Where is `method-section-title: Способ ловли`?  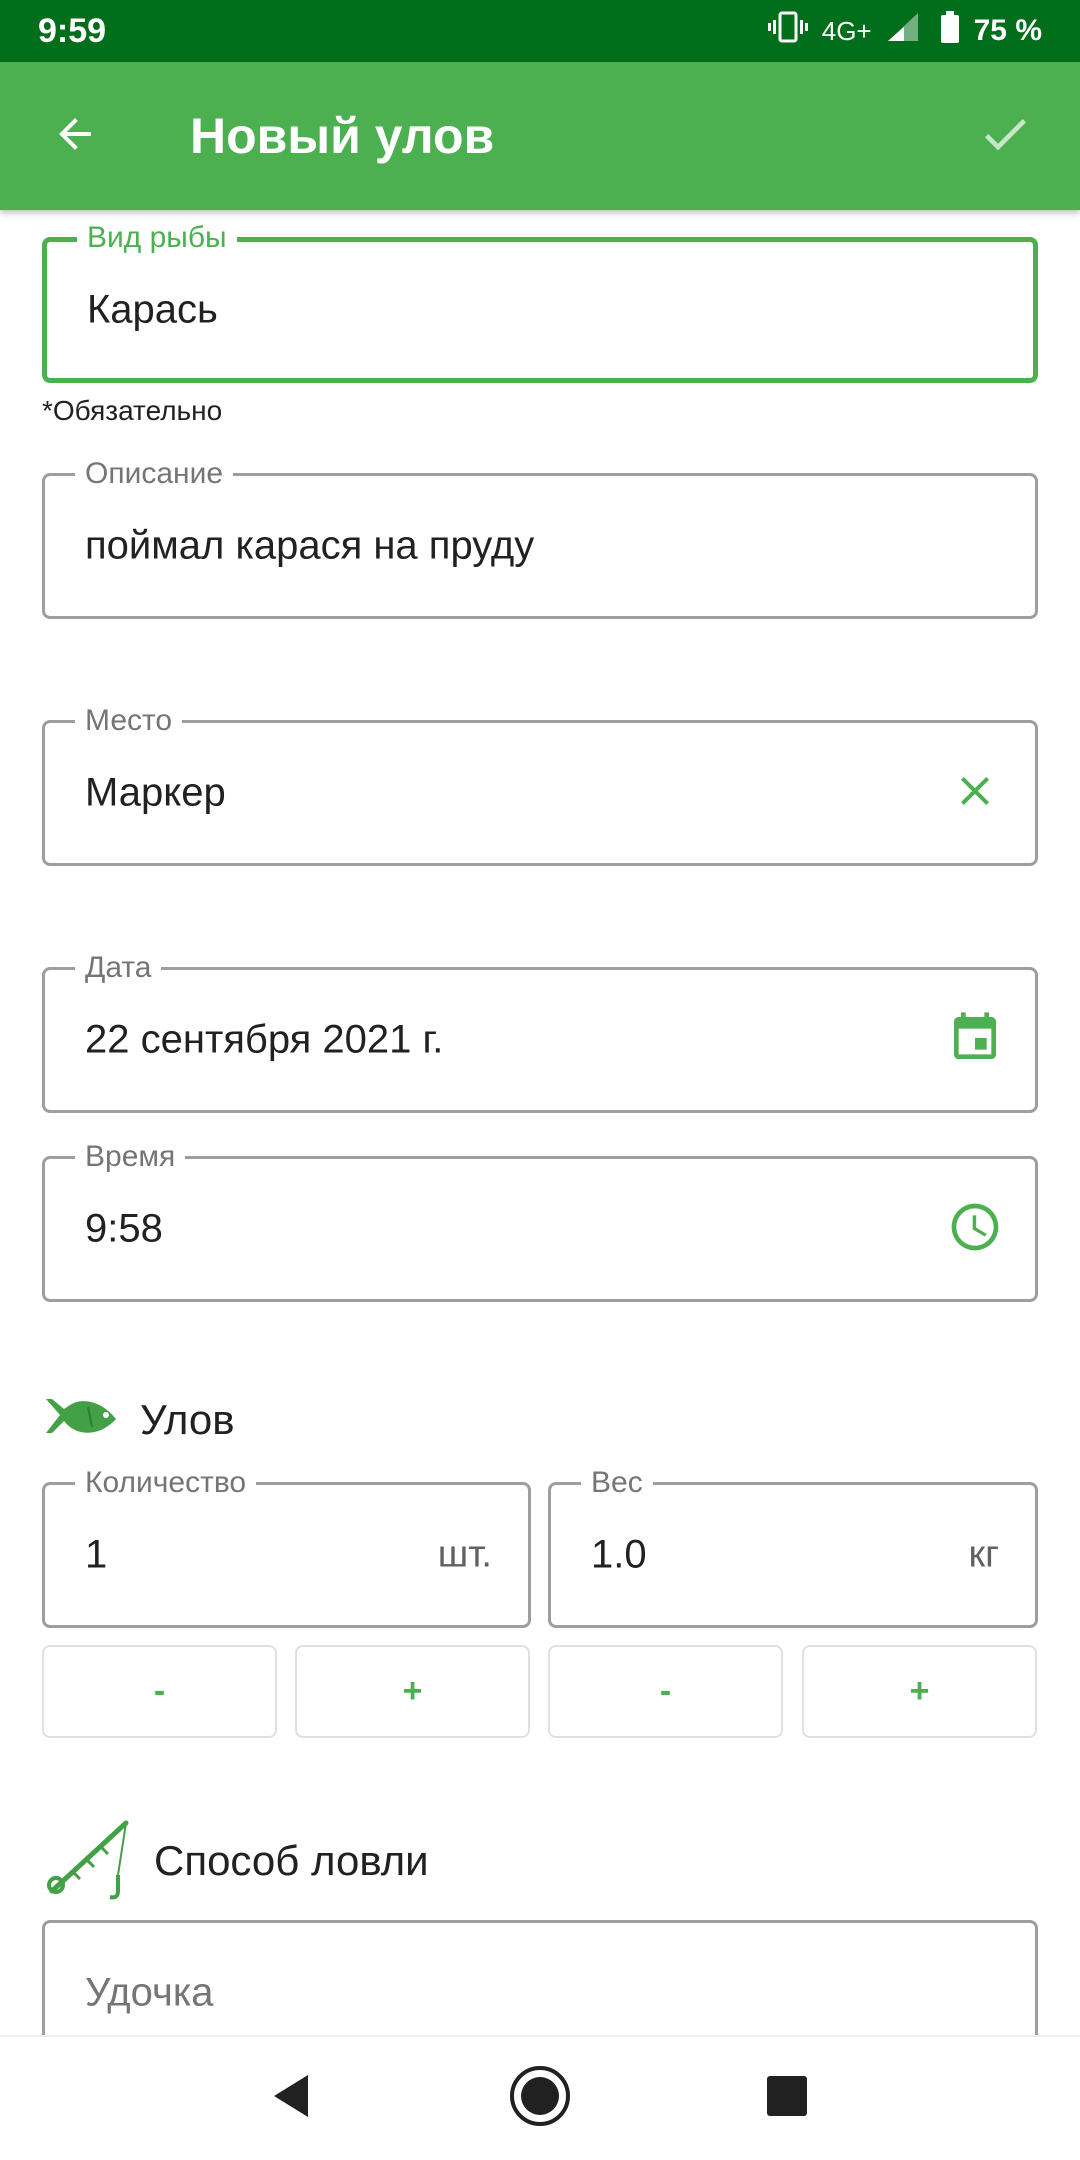 method-section-title: Способ ловли is located at coordinates (291, 1860).